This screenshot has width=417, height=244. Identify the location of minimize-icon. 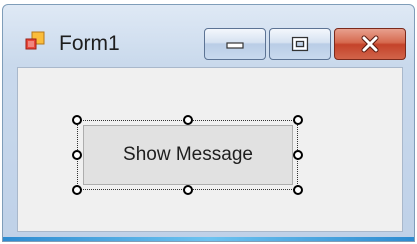
(235, 45).